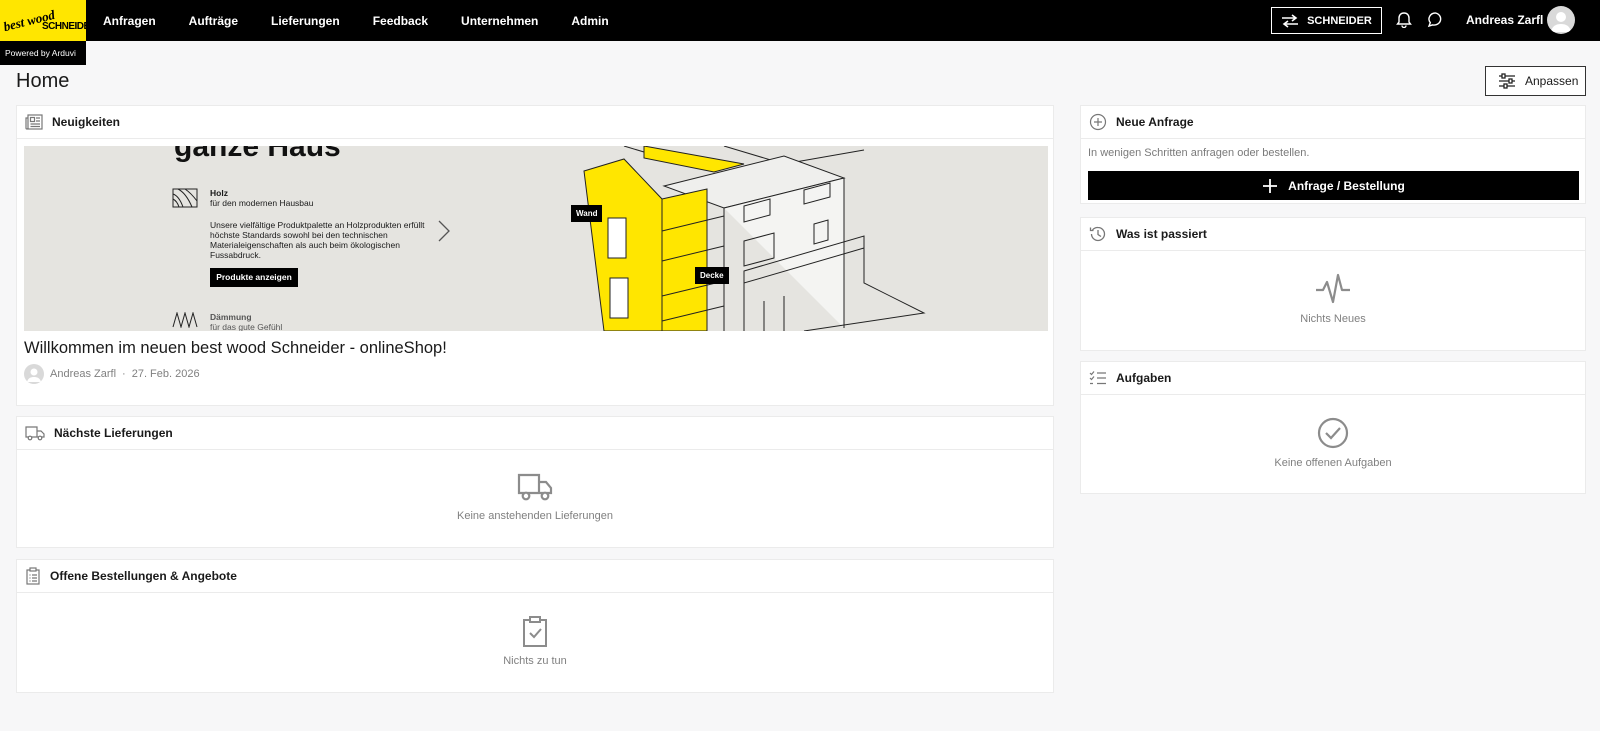 The image size is (1600, 731). What do you see at coordinates (86, 122) in the screenshot?
I see `news-heading: Neuigkeiten` at bounding box center [86, 122].